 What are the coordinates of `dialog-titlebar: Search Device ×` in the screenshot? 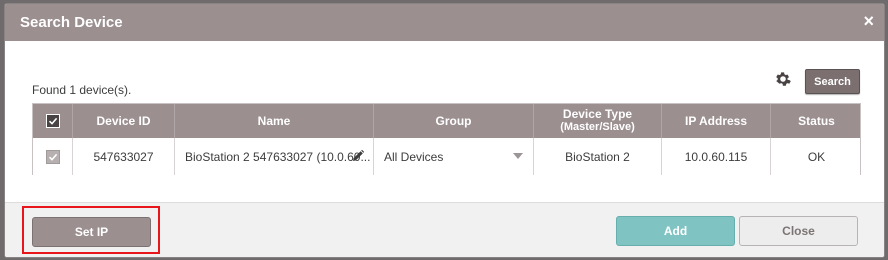 It's located at (444, 22).